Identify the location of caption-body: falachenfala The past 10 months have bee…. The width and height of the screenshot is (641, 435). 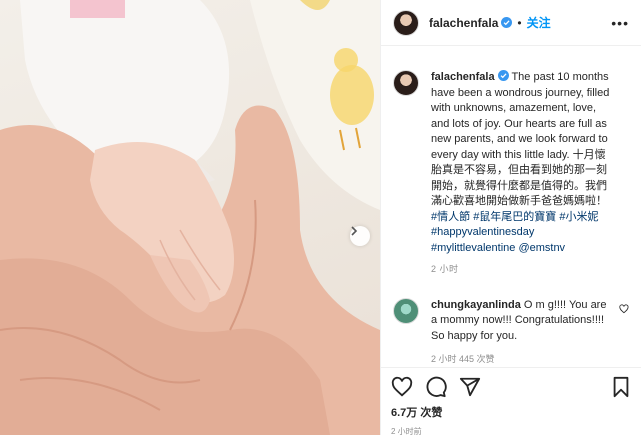
(522, 174).